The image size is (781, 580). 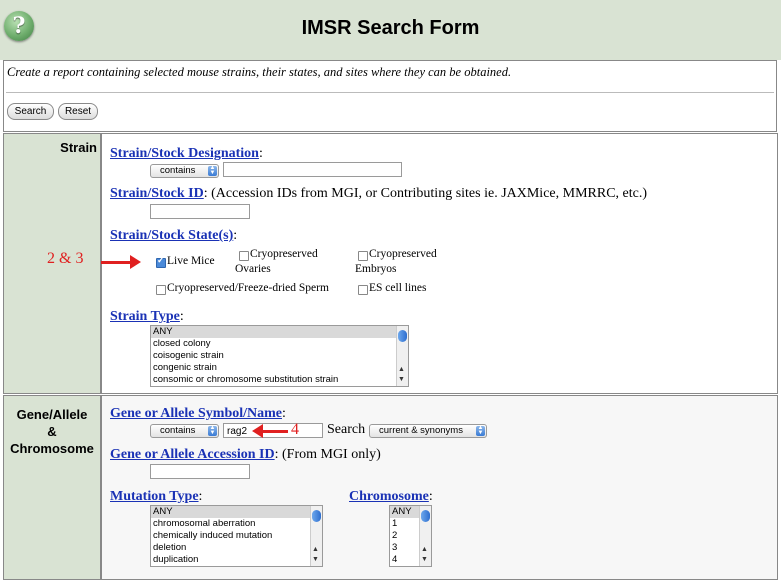 What do you see at coordinates (184, 431) in the screenshot?
I see `gene-operator-select: contains ▲ ▼` at bounding box center [184, 431].